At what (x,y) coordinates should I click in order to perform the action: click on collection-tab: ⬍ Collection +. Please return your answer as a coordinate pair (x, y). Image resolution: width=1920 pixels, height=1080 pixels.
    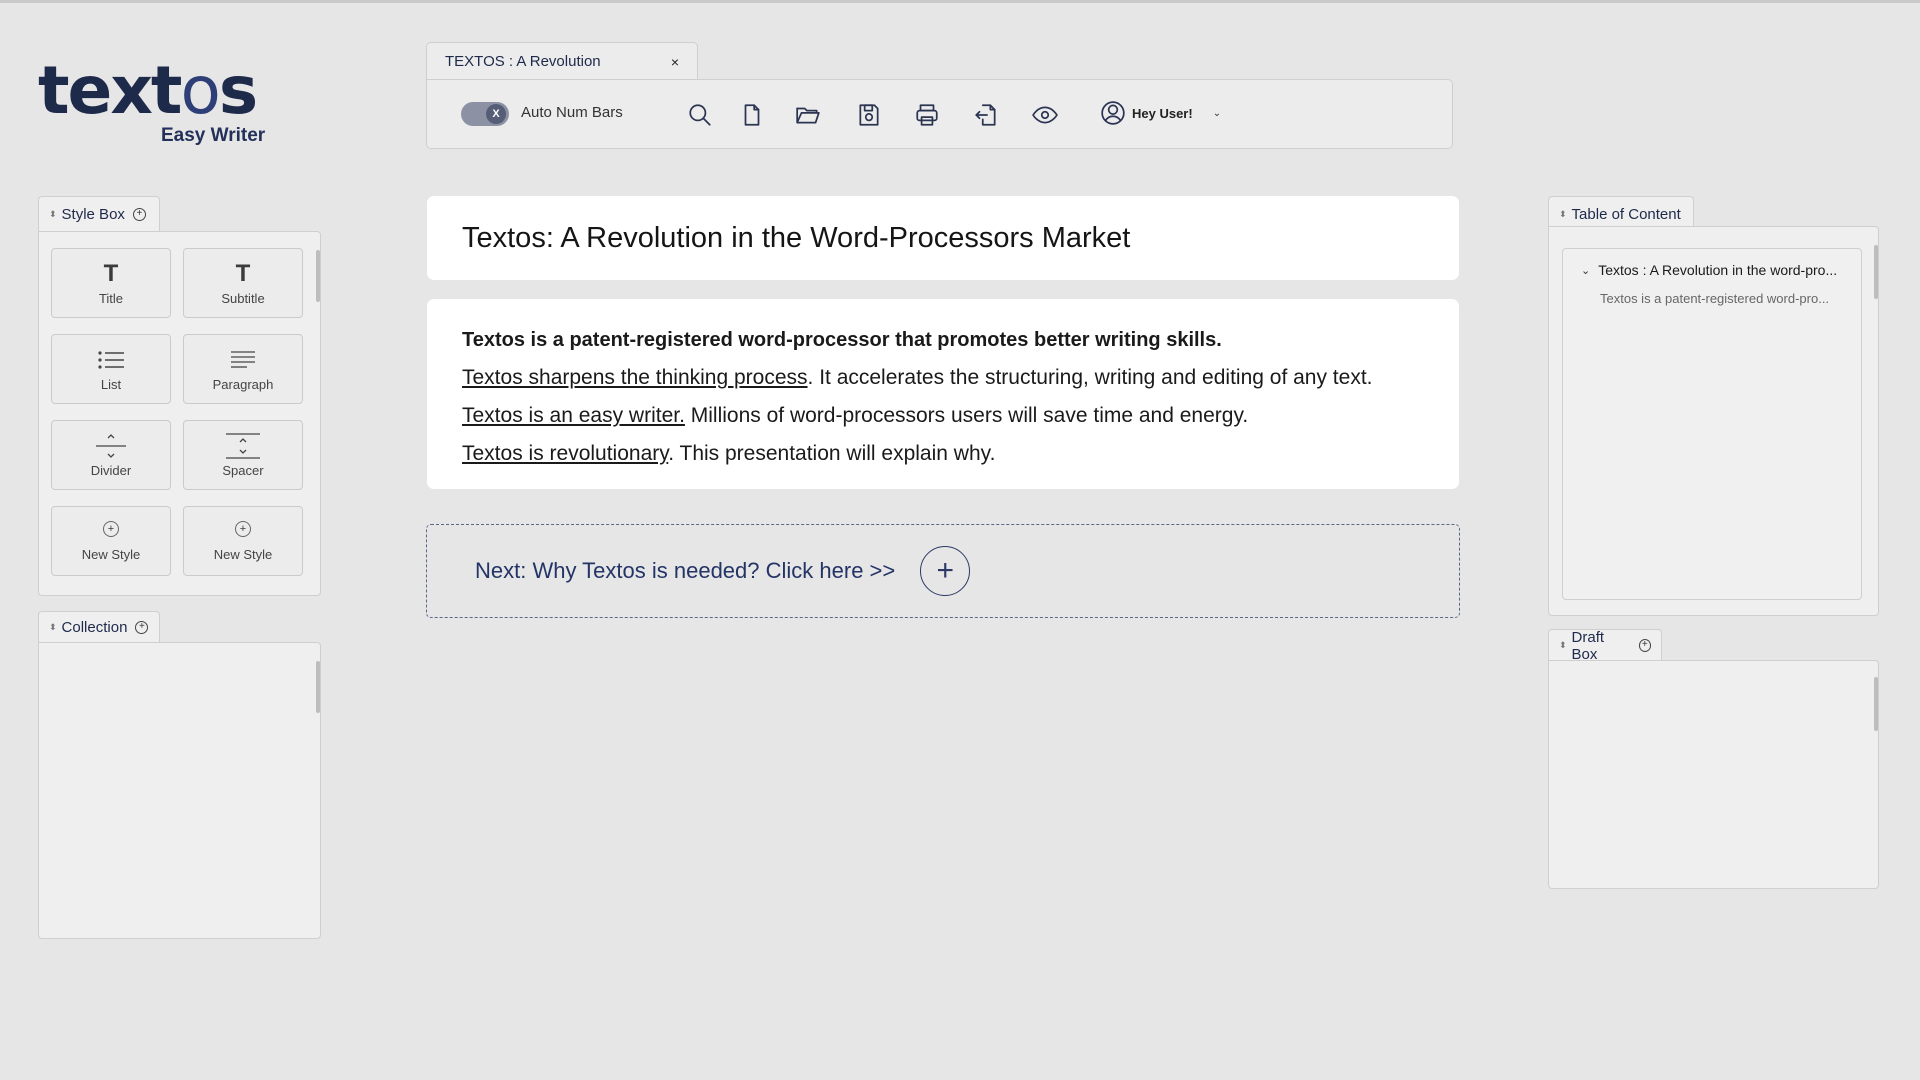
    Looking at the image, I should click on (99, 627).